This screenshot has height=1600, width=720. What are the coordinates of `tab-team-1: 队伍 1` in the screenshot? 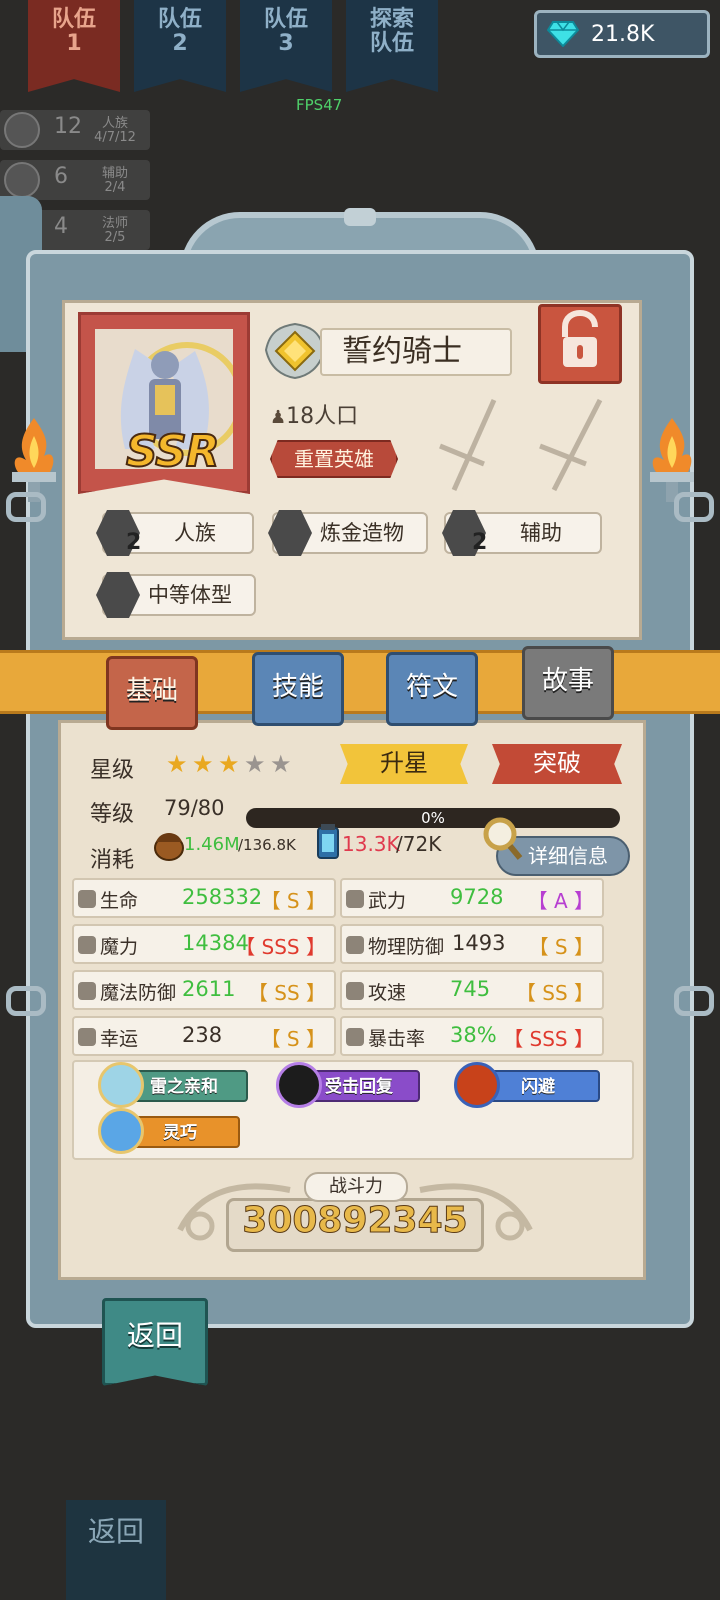 It's located at (74, 46).